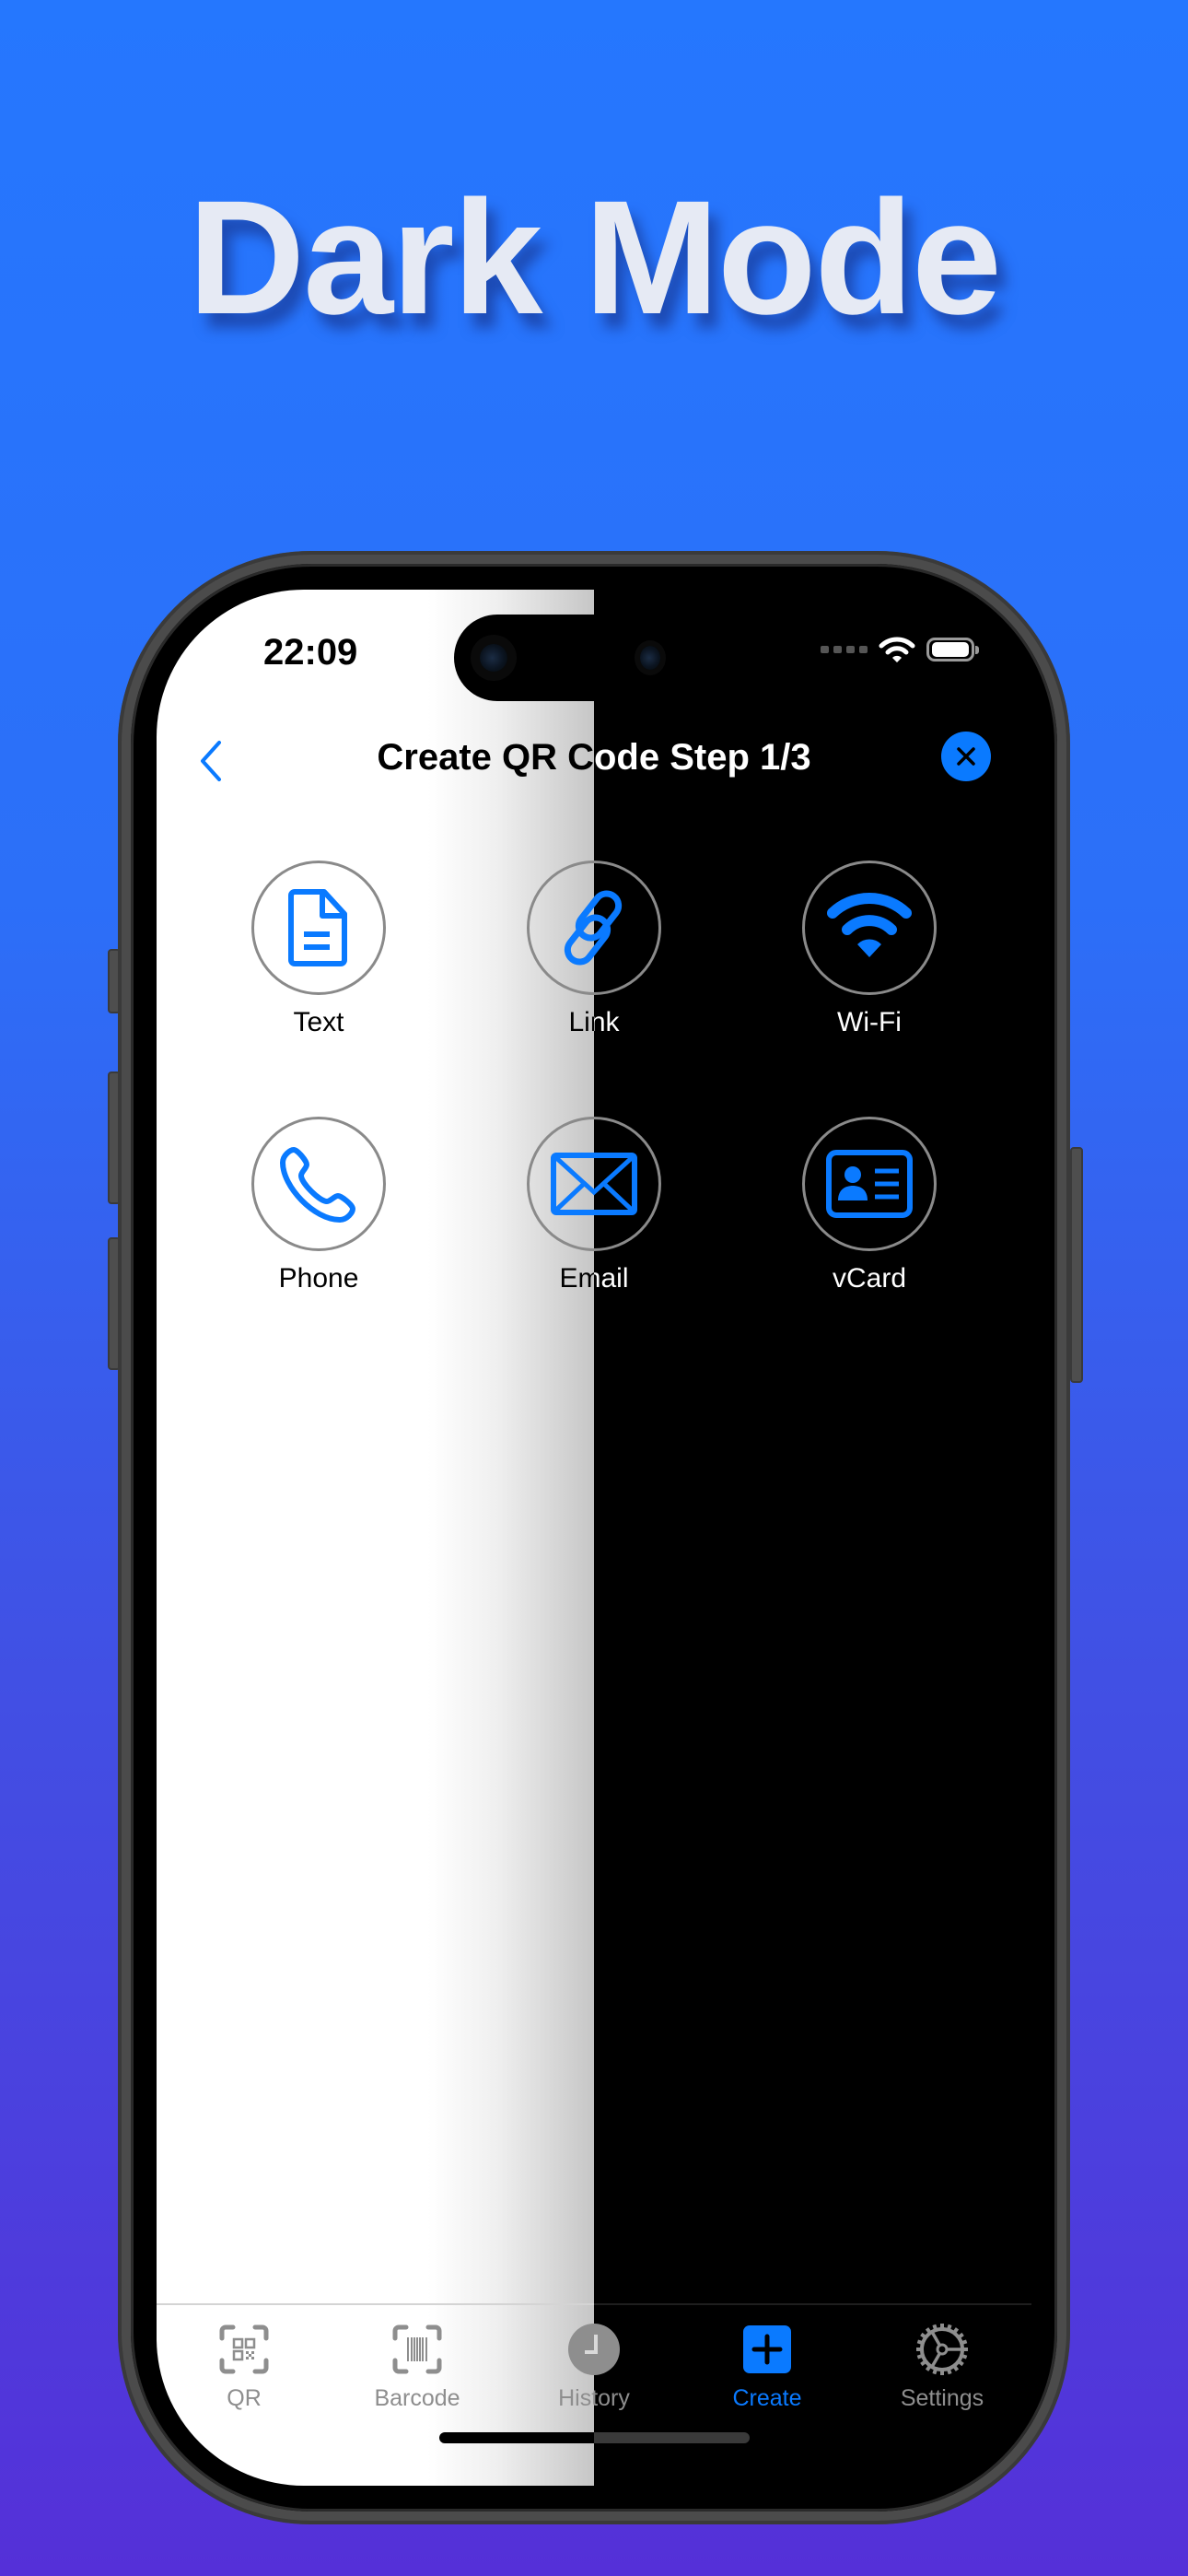 The width and height of the screenshot is (1188, 2576). I want to click on barcode-scan-icon, so click(417, 2349).